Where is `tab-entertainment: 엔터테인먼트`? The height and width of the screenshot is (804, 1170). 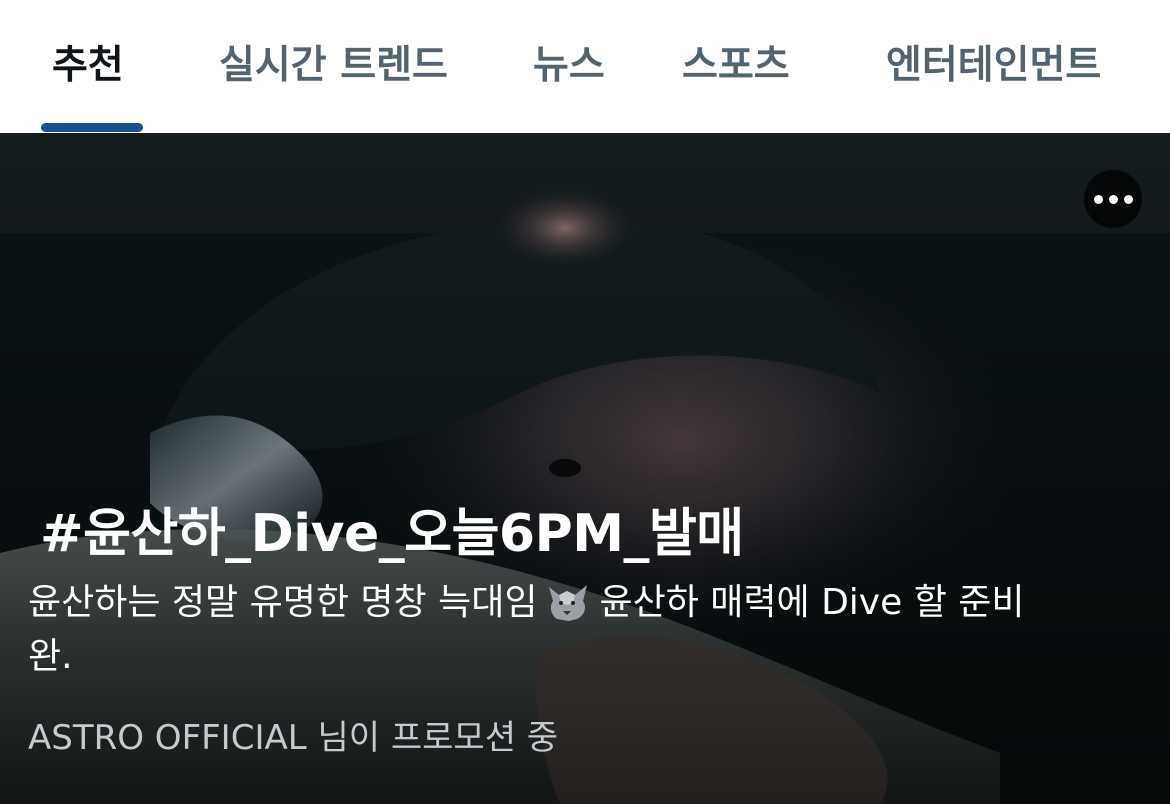
tab-entertainment: 엔터테인먼트 is located at coordinates (993, 66).